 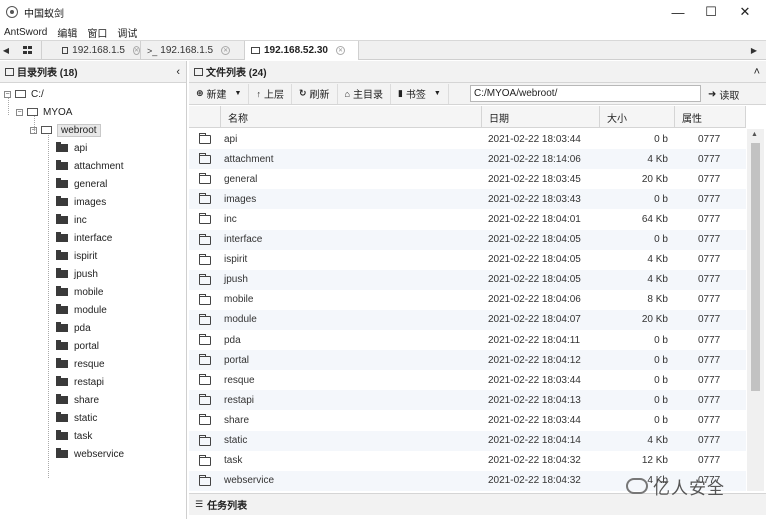 What do you see at coordinates (534, 159) in the screenshot?
I see `cell-date: 2021-02-22 18:14:06` at bounding box center [534, 159].